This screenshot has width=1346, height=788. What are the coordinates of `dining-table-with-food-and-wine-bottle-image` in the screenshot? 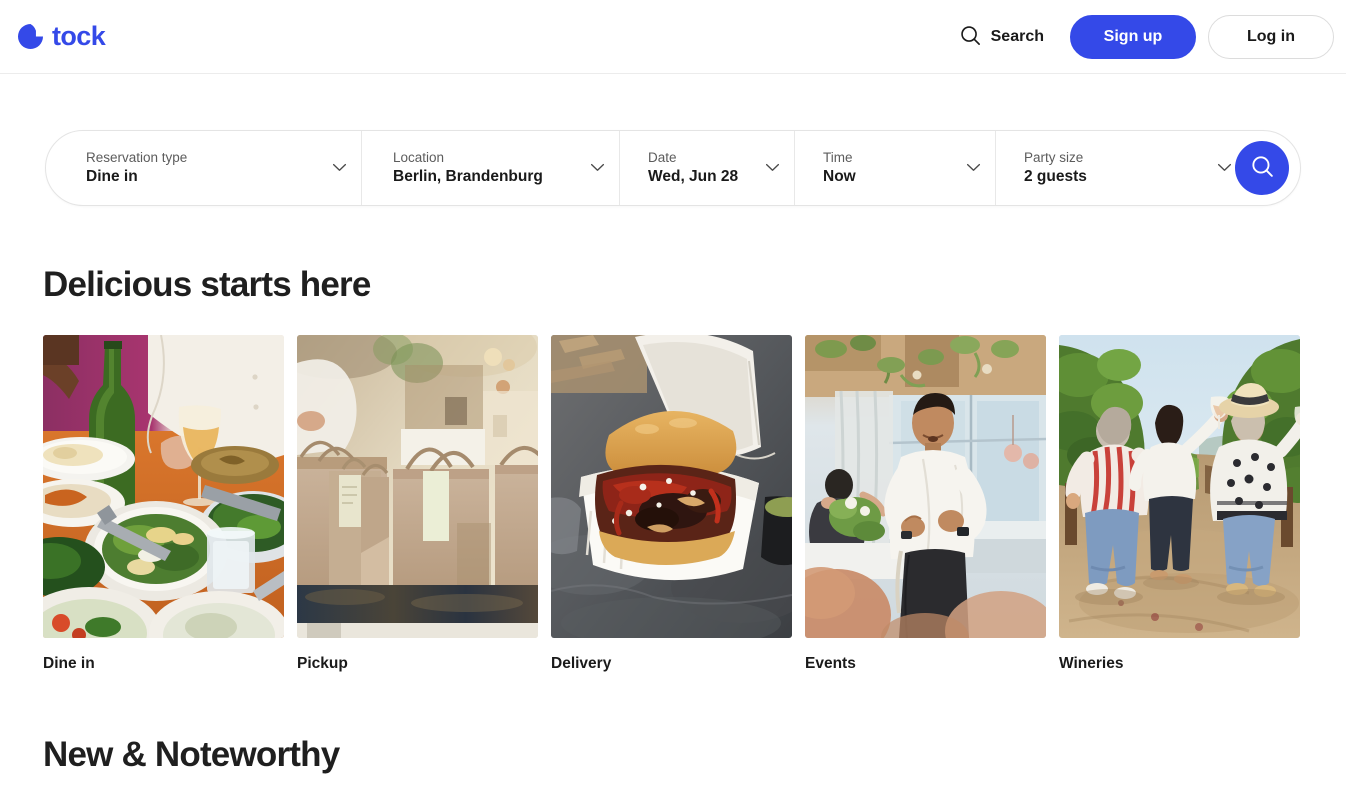 It's located at (163, 486).